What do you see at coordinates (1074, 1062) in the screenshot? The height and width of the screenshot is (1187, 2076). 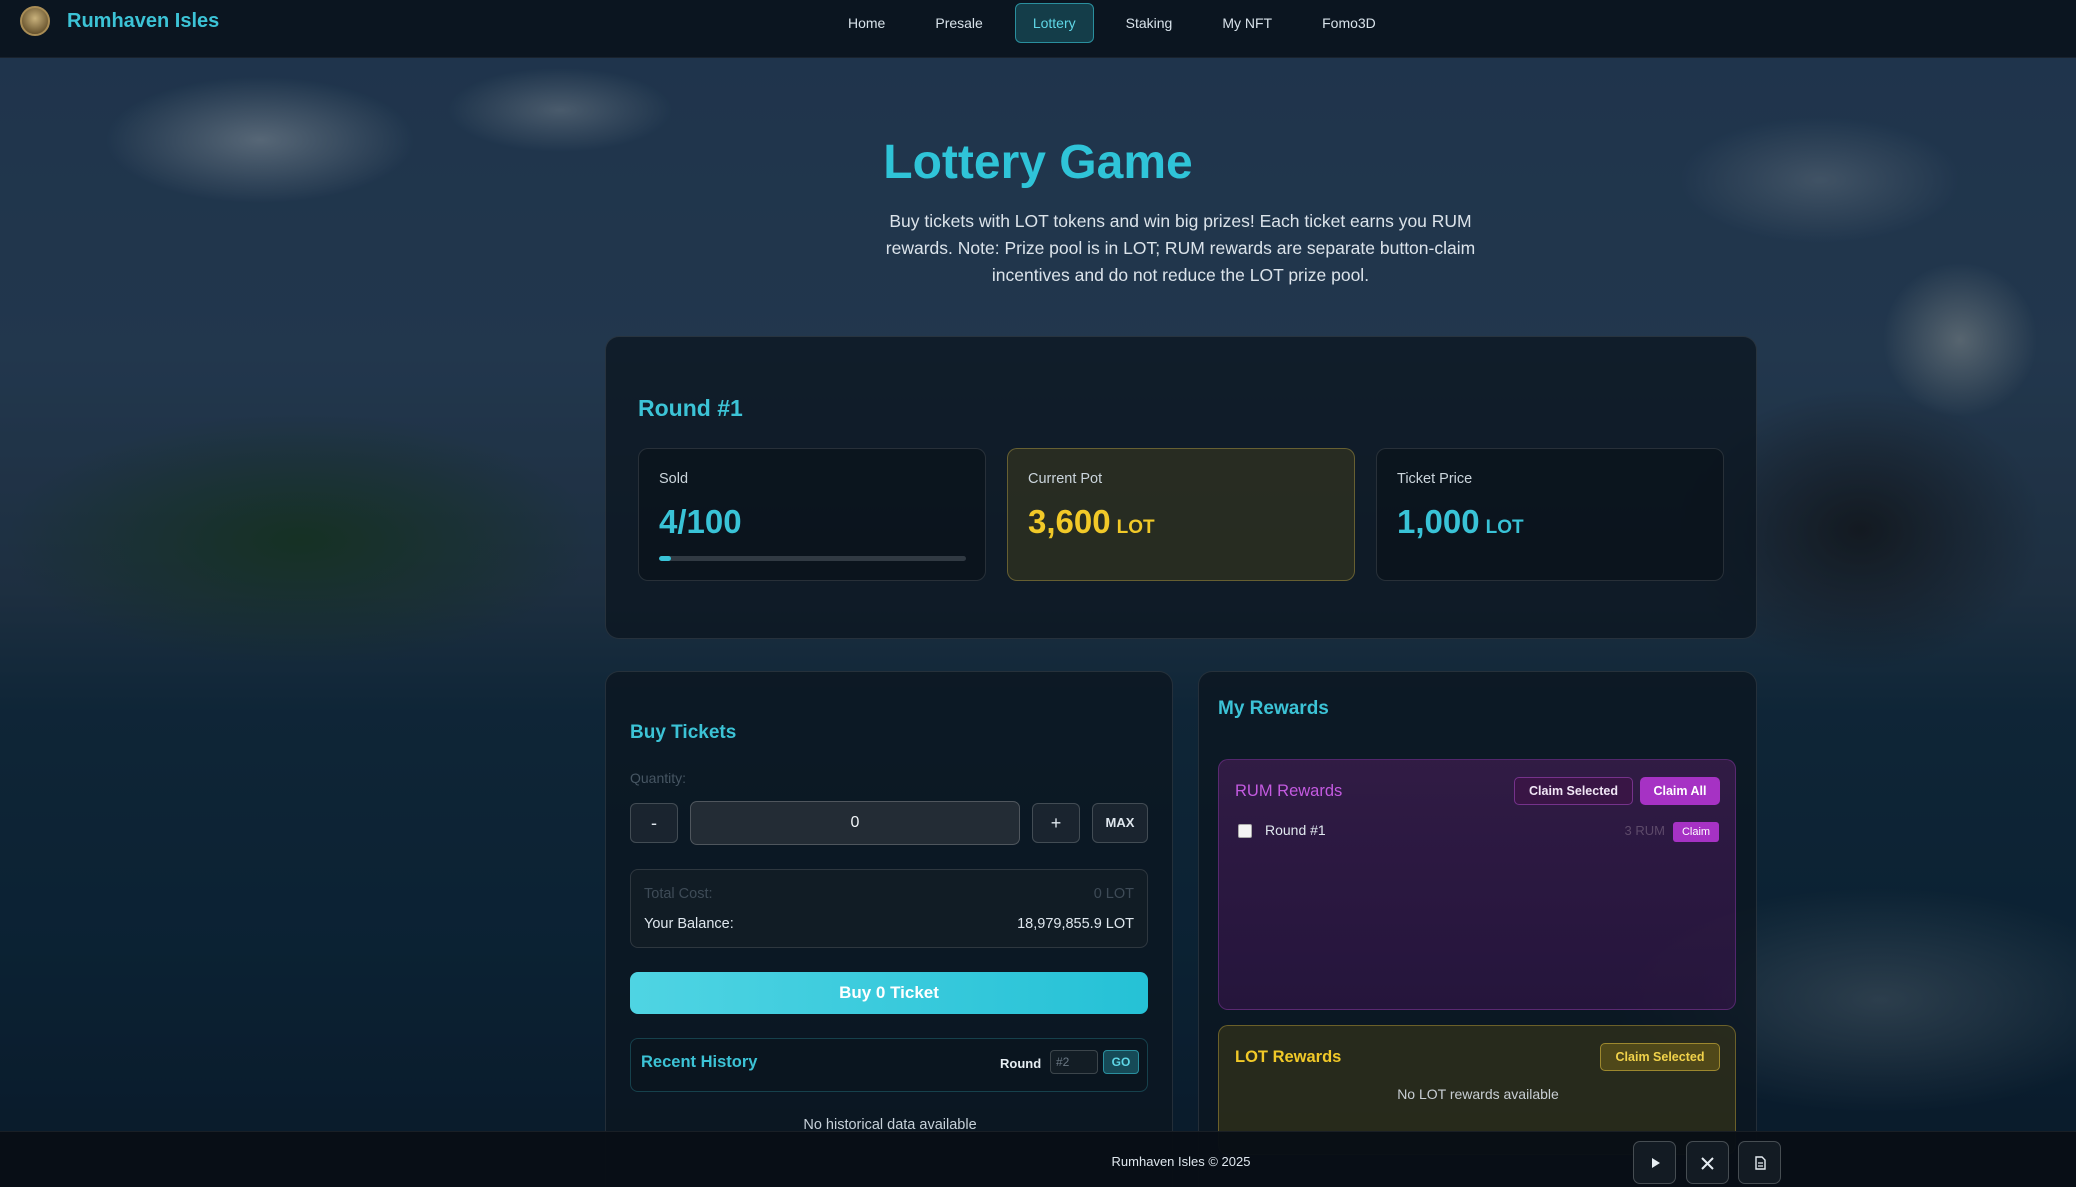 I see `round-filter-input` at bounding box center [1074, 1062].